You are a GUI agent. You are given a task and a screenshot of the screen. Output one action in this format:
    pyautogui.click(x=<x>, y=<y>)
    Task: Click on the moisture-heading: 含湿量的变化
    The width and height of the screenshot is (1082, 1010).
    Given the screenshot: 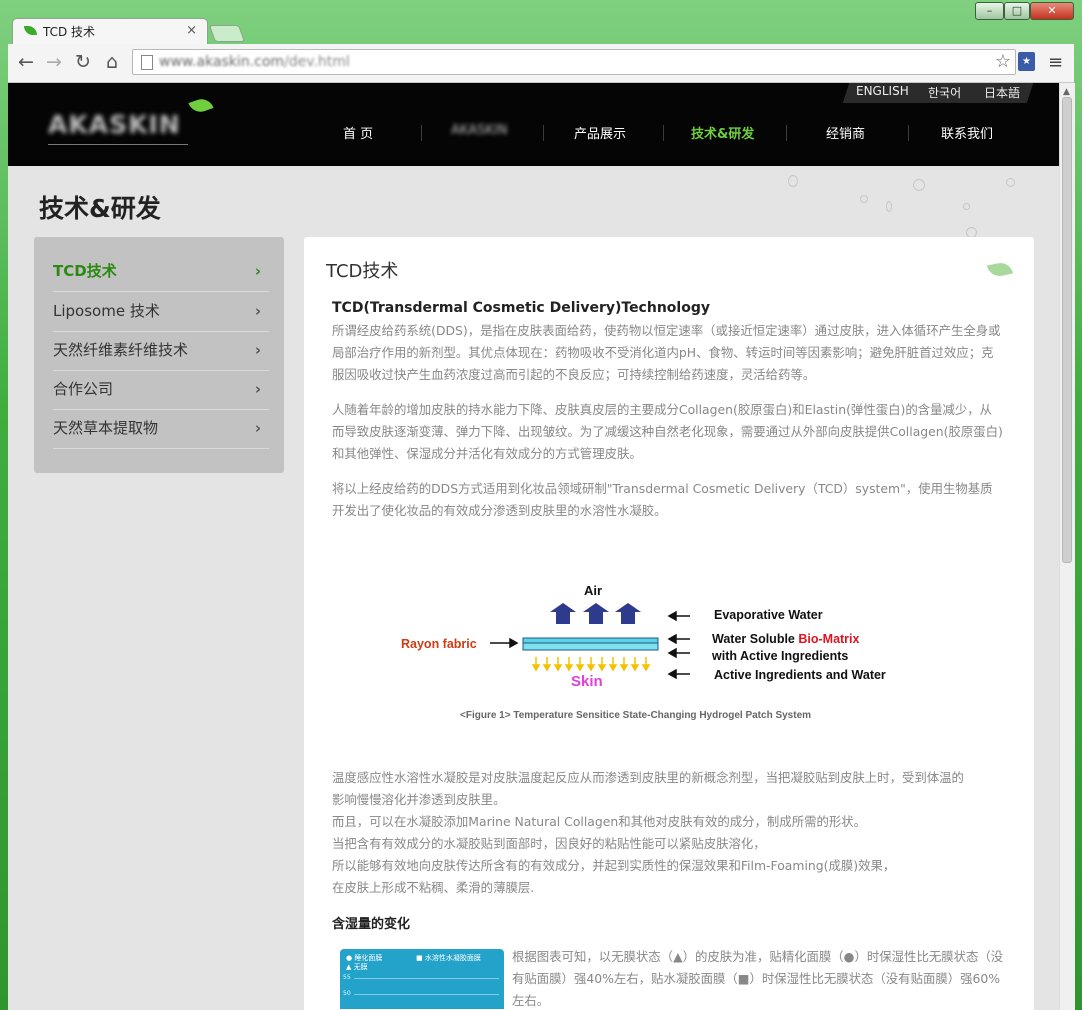 What is the action you would take?
    pyautogui.click(x=371, y=924)
    